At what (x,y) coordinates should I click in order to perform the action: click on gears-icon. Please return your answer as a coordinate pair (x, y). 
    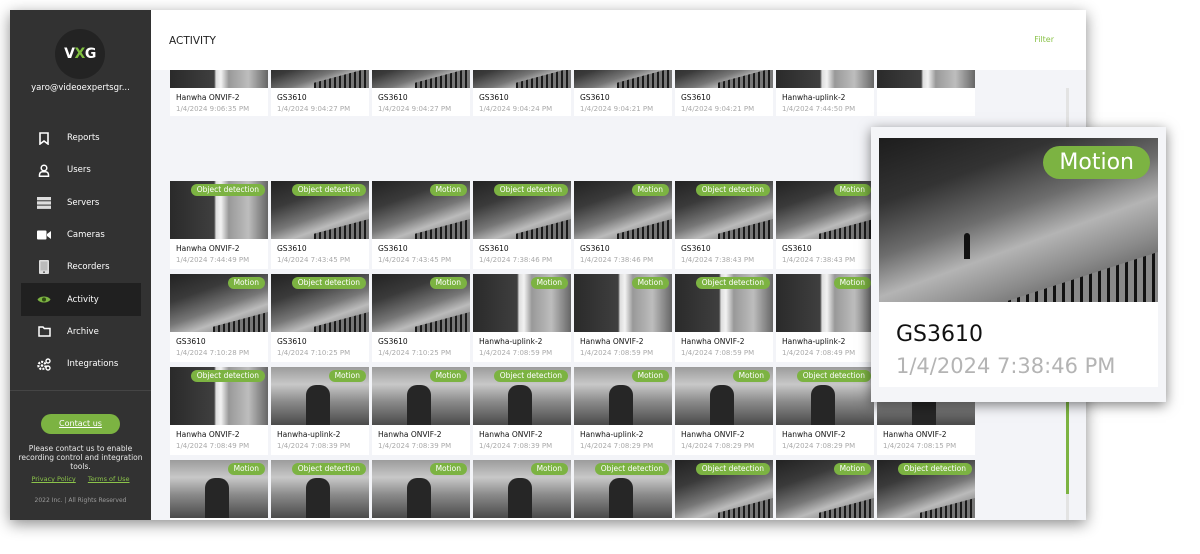
    Looking at the image, I should click on (44, 364).